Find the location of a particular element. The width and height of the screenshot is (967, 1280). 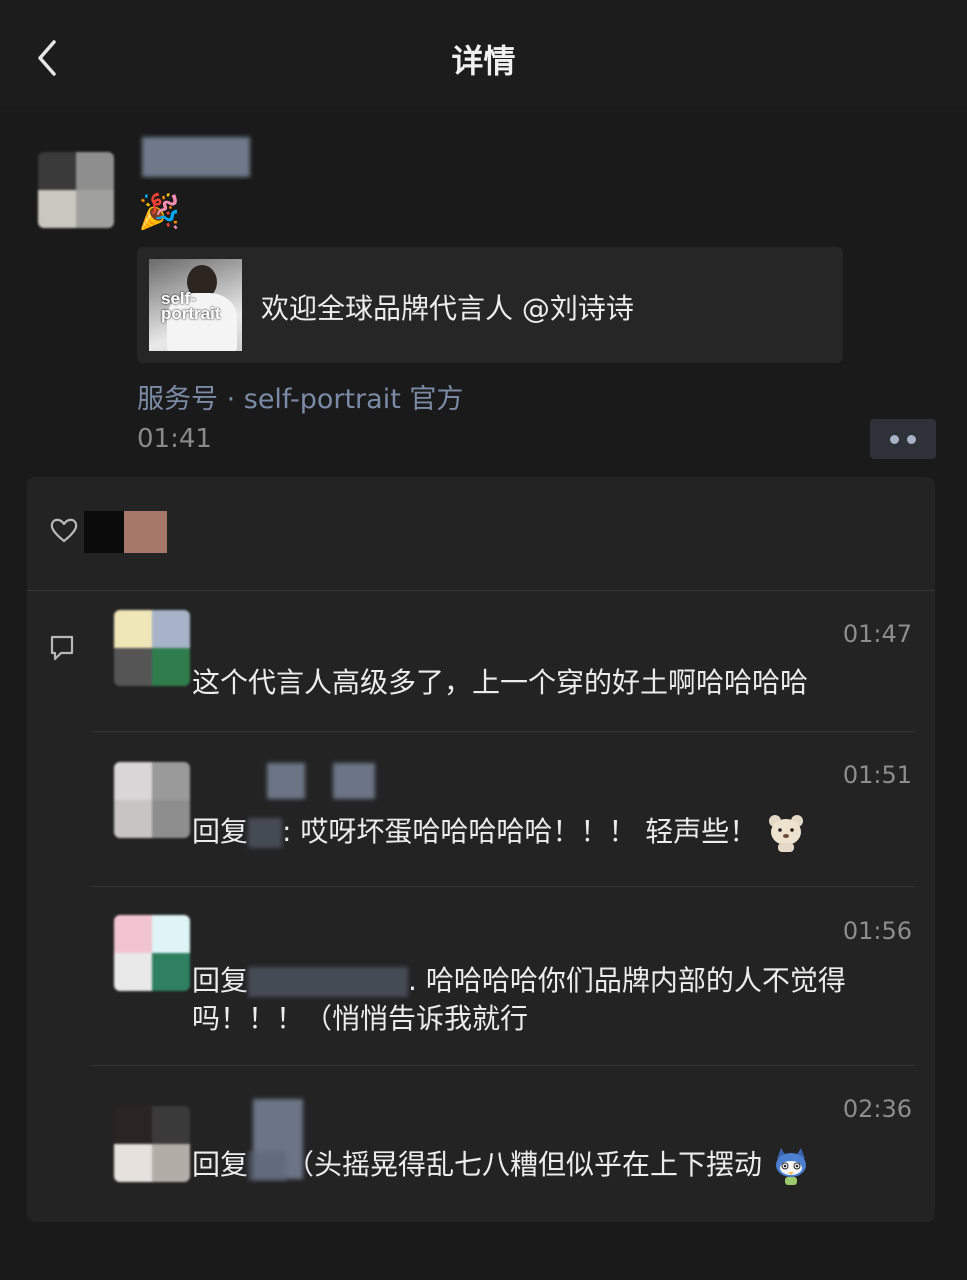

comment-body: （头摇晃得乱七八糟但似乎在上下摆动 is located at coordinates (524, 1164).